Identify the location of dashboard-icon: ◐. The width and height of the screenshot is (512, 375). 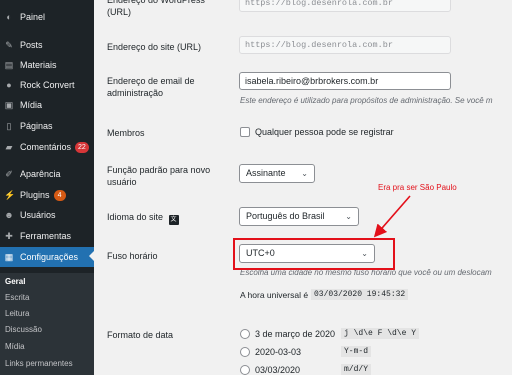
(9, 17).